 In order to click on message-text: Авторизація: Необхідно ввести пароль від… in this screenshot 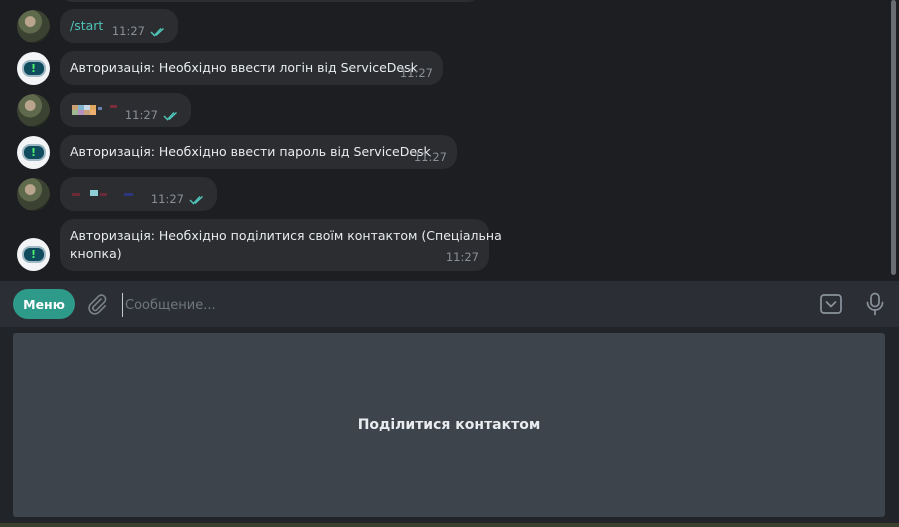, I will do `click(250, 151)`.